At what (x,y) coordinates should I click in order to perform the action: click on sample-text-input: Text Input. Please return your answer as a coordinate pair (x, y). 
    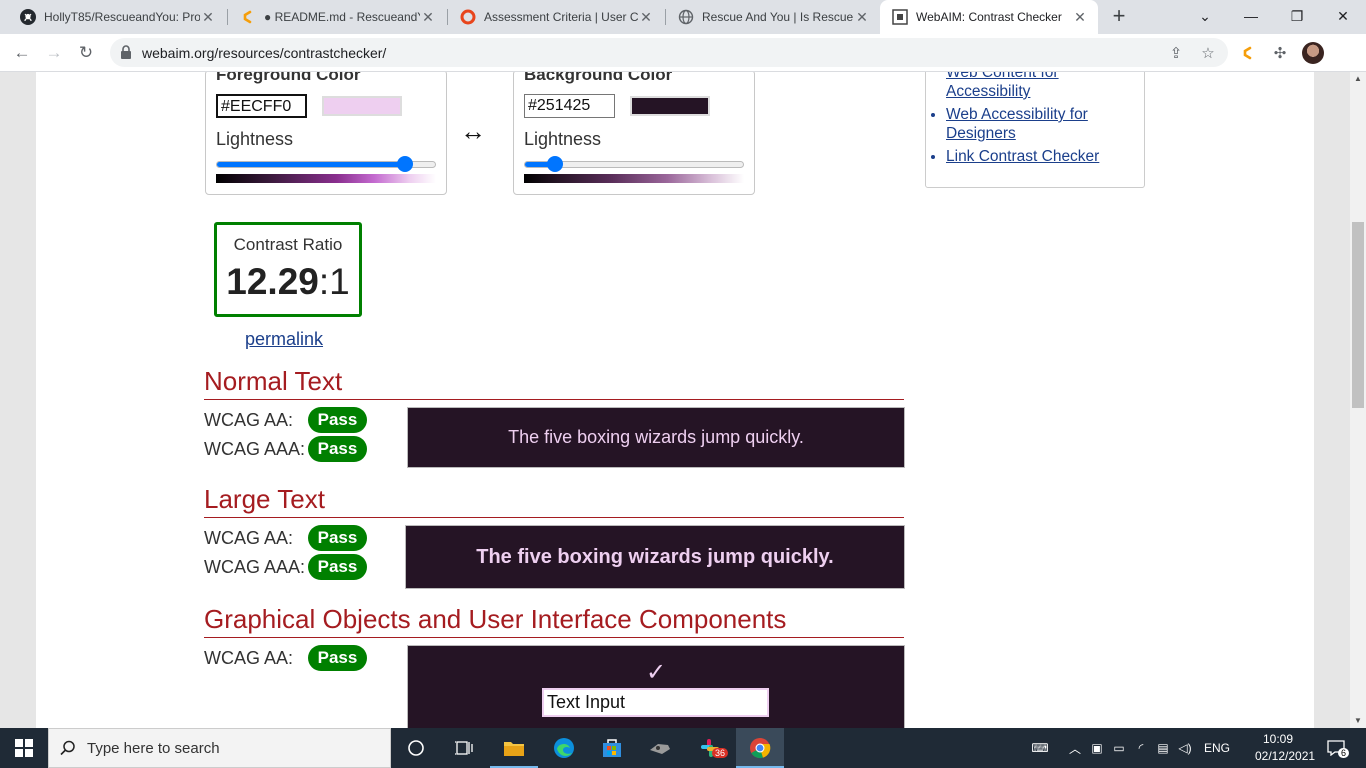
    Looking at the image, I should click on (655, 702).